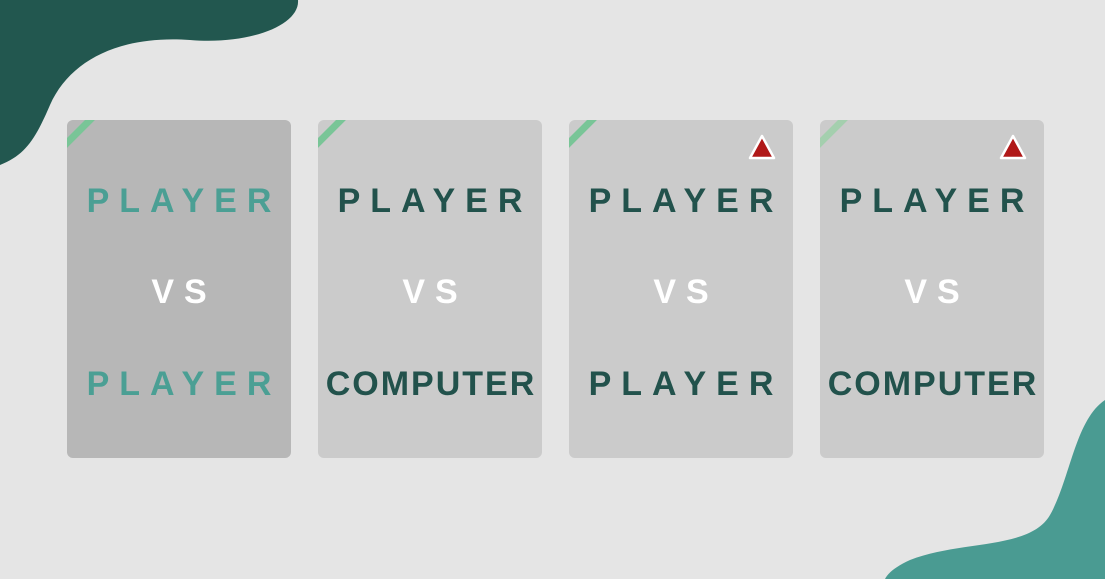 The image size is (1105, 579). I want to click on mode-card-player-vs-computer: PLAYER VS COMPUTER, so click(430, 289).